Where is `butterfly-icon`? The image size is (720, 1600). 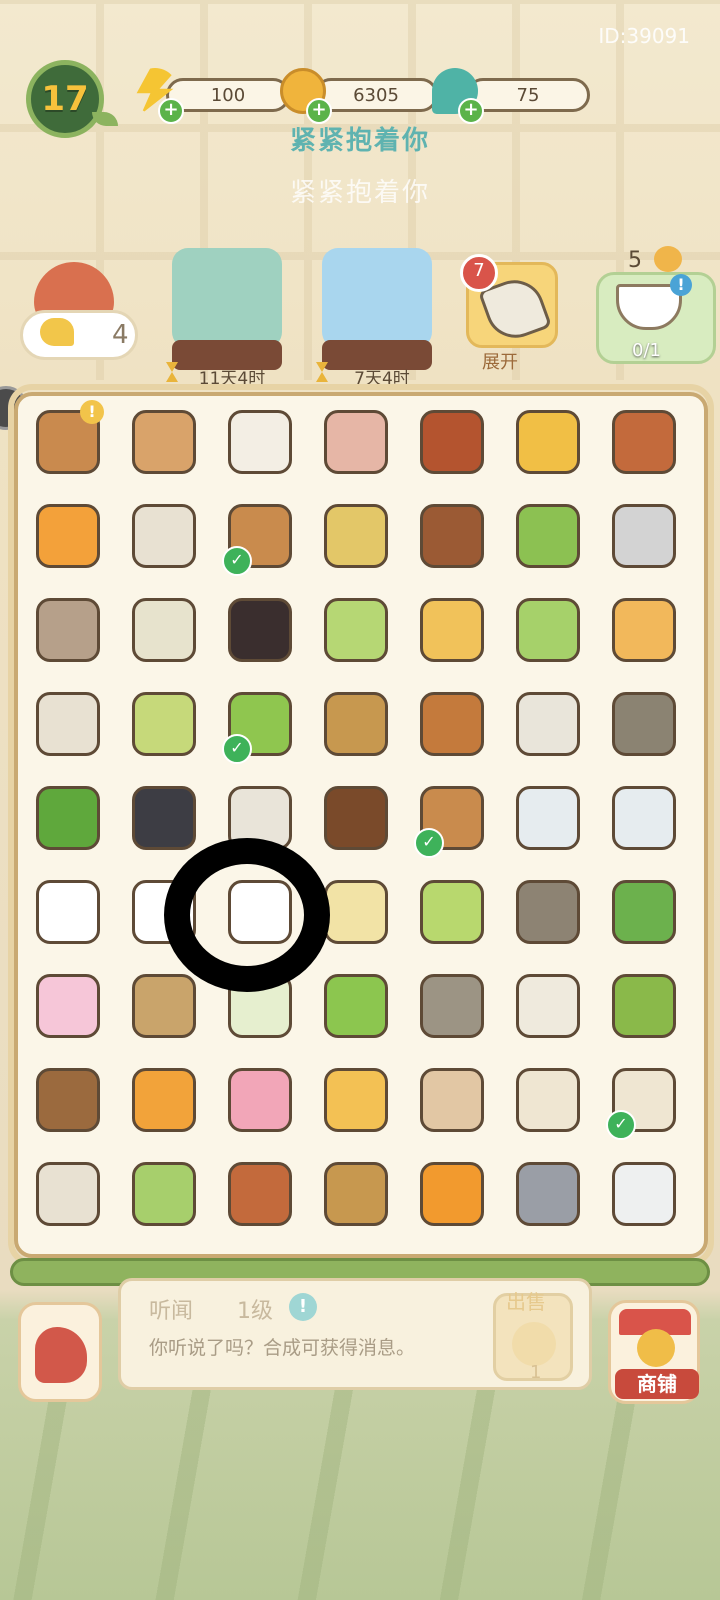
butterfly-icon is located at coordinates (260, 1100).